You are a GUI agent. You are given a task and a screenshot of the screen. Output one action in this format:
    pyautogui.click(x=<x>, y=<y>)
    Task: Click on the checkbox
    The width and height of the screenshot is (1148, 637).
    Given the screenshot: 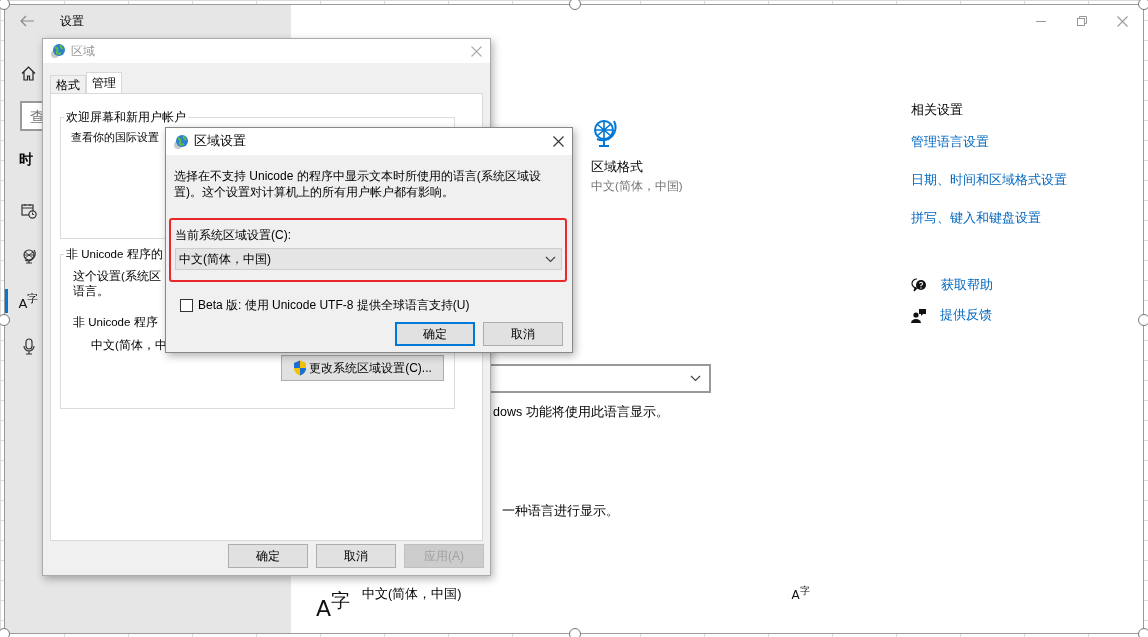 What is the action you would take?
    pyautogui.click(x=186, y=305)
    